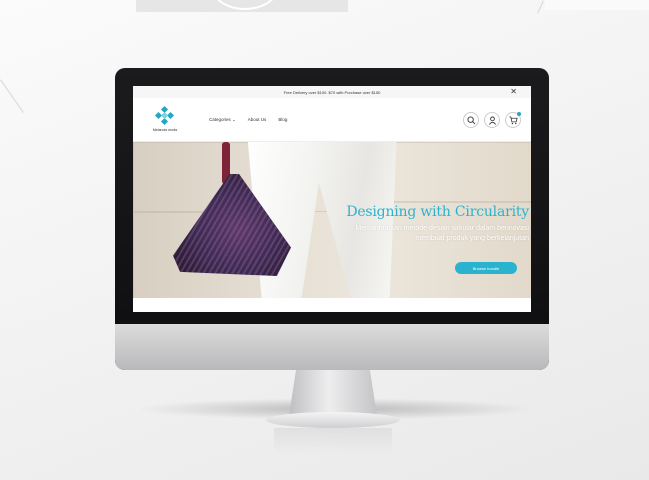 The height and width of the screenshot is (480, 649). What do you see at coordinates (486, 268) in the screenshot?
I see `browse-bundle-button: Browse bundle` at bounding box center [486, 268].